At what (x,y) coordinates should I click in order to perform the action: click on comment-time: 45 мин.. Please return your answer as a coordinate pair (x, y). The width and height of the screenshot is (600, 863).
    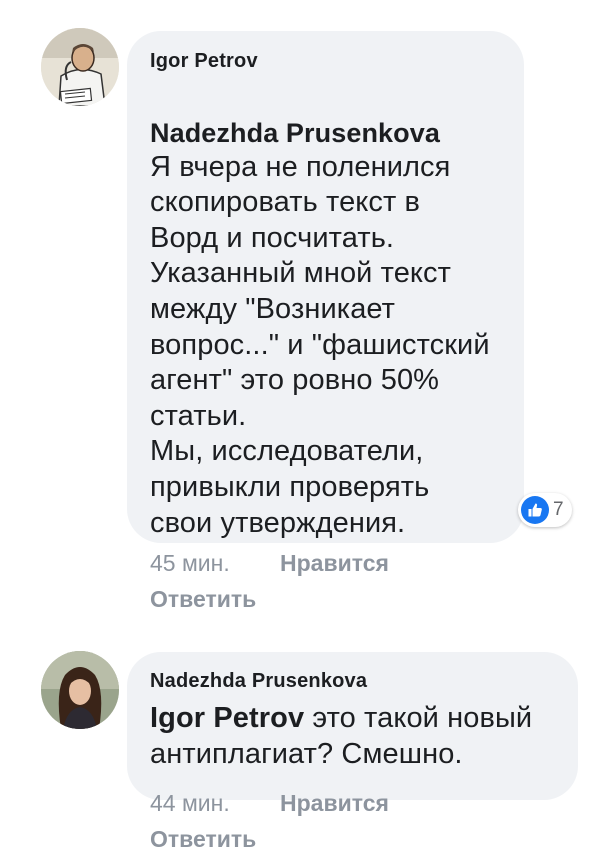
    Looking at the image, I should click on (190, 563).